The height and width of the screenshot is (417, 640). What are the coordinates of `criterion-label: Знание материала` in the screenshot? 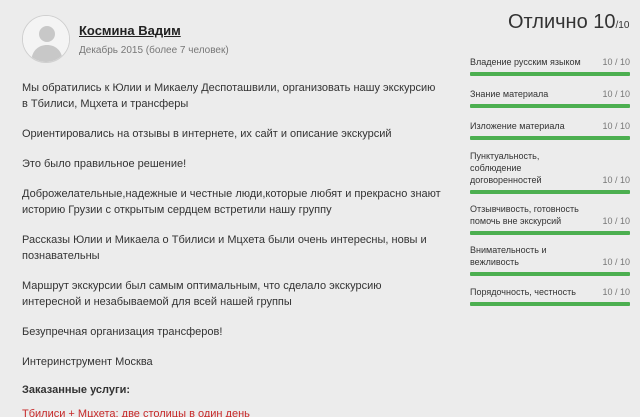 It's located at (509, 94).